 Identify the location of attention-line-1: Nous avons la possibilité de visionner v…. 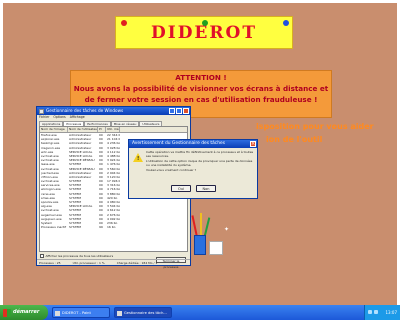
(201, 88).